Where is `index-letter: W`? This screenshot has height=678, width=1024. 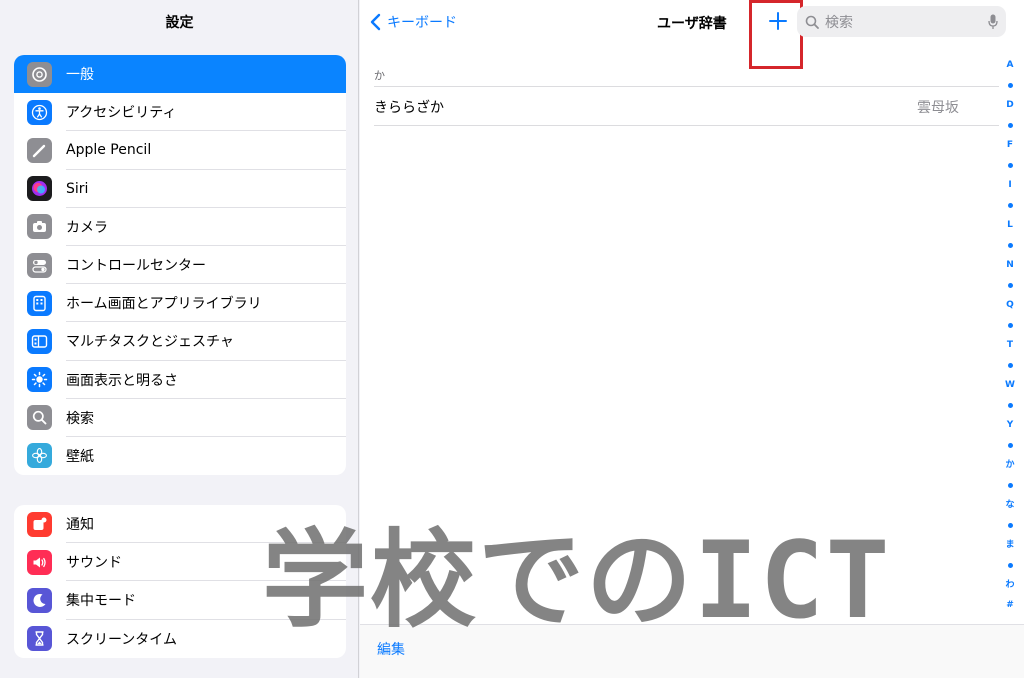 index-letter: W is located at coordinates (1010, 385).